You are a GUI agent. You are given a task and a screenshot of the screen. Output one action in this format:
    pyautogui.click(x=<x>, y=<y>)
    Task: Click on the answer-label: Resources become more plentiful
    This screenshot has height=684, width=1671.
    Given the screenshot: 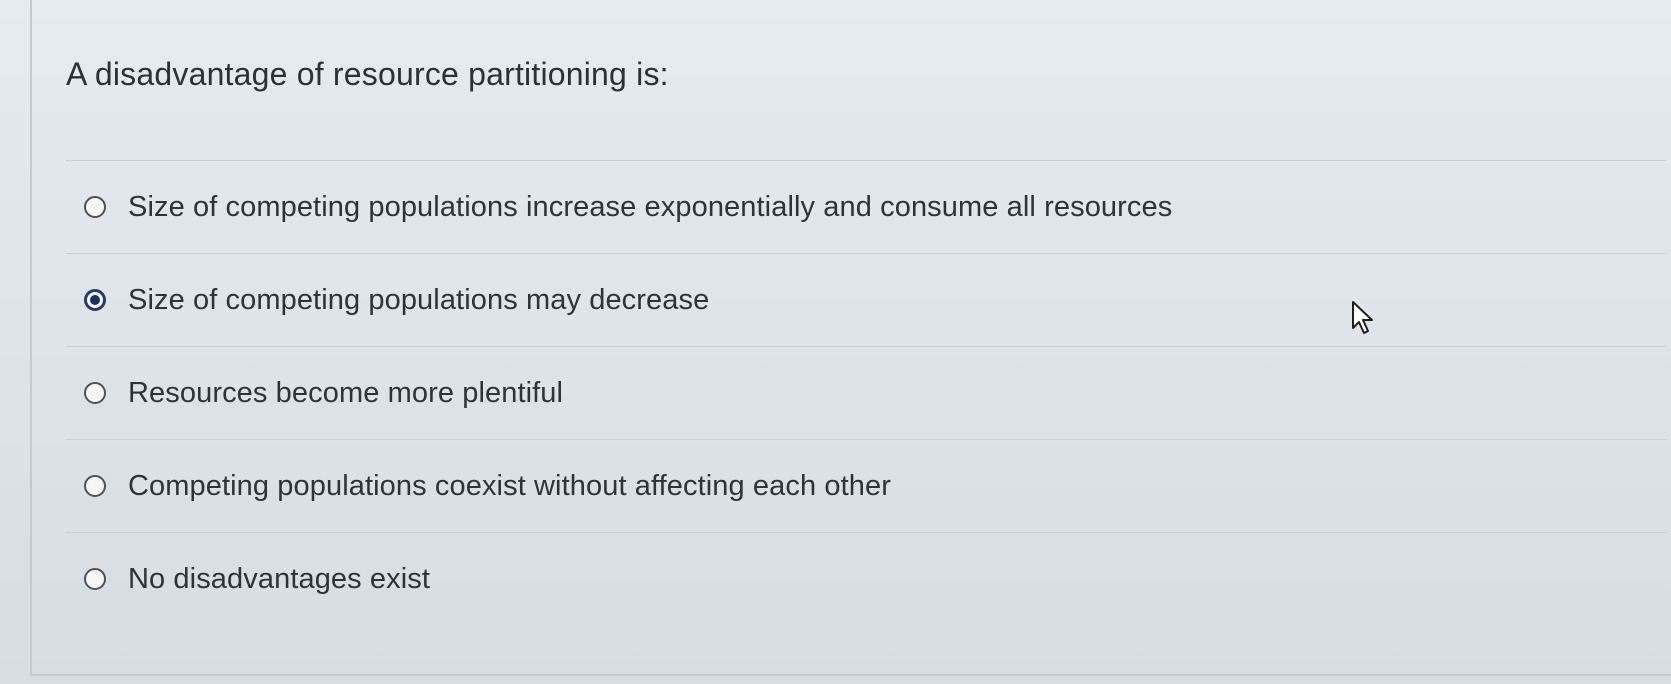 What is the action you would take?
    pyautogui.click(x=346, y=392)
    